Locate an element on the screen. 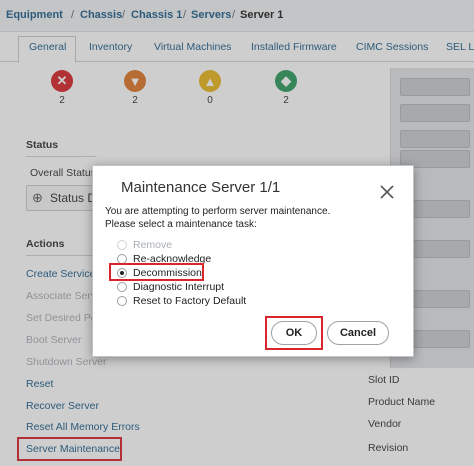  cancel-button: Cancel is located at coordinates (358, 333).